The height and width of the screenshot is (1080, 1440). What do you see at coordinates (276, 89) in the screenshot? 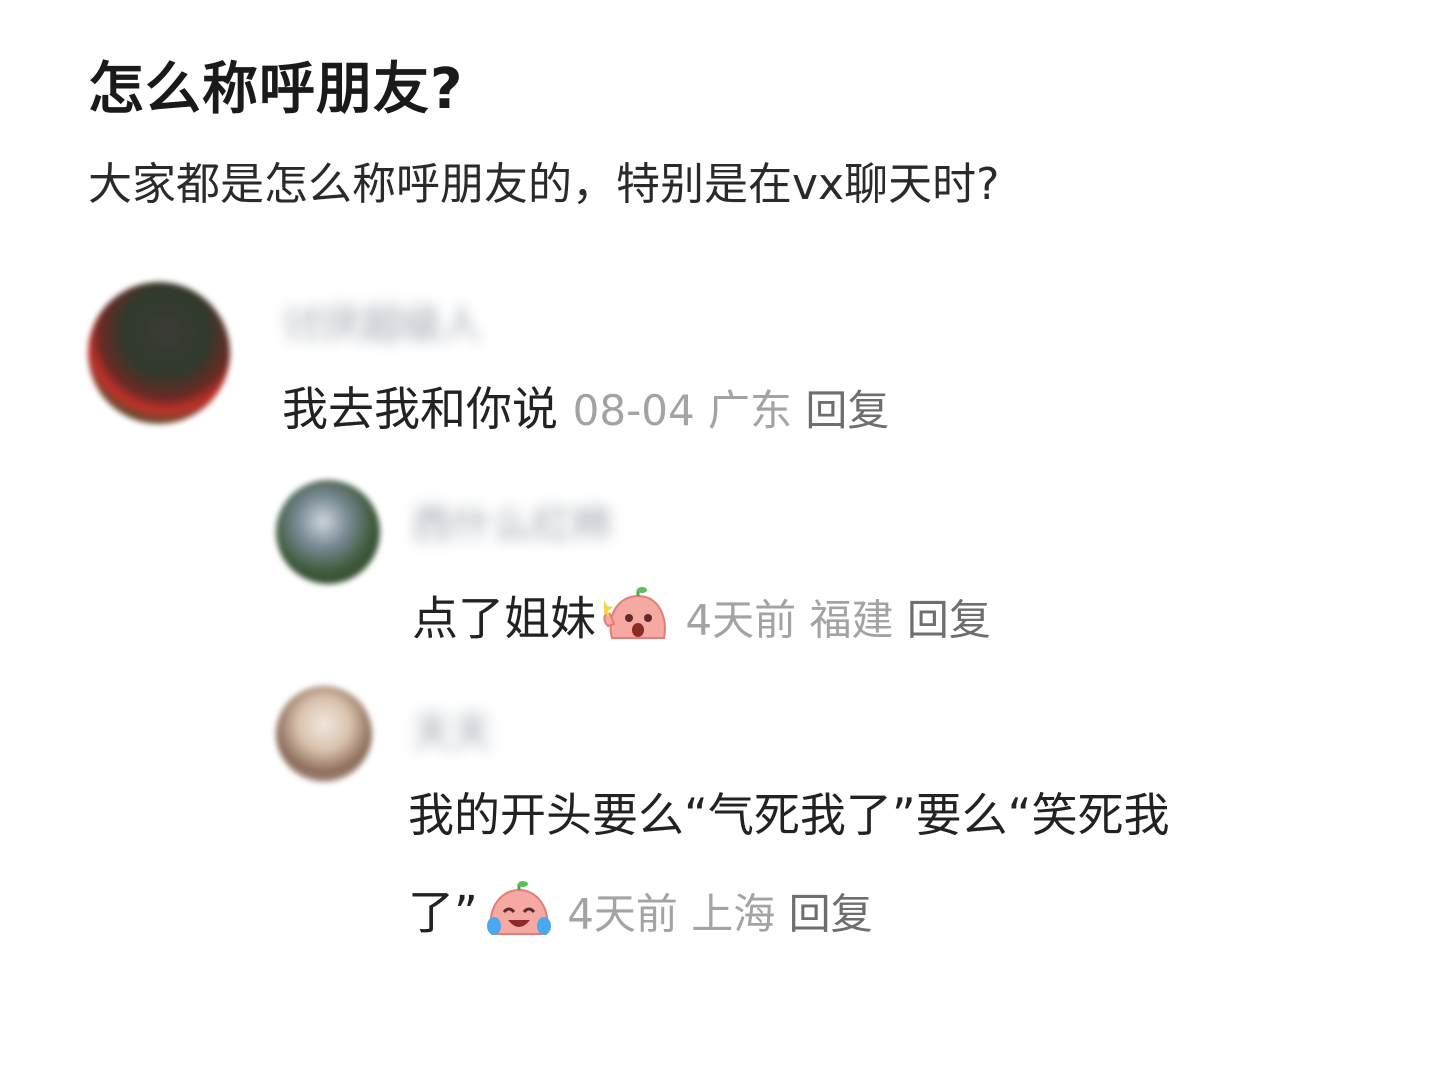
I see `post-title: 怎么称呼朋友?` at bounding box center [276, 89].